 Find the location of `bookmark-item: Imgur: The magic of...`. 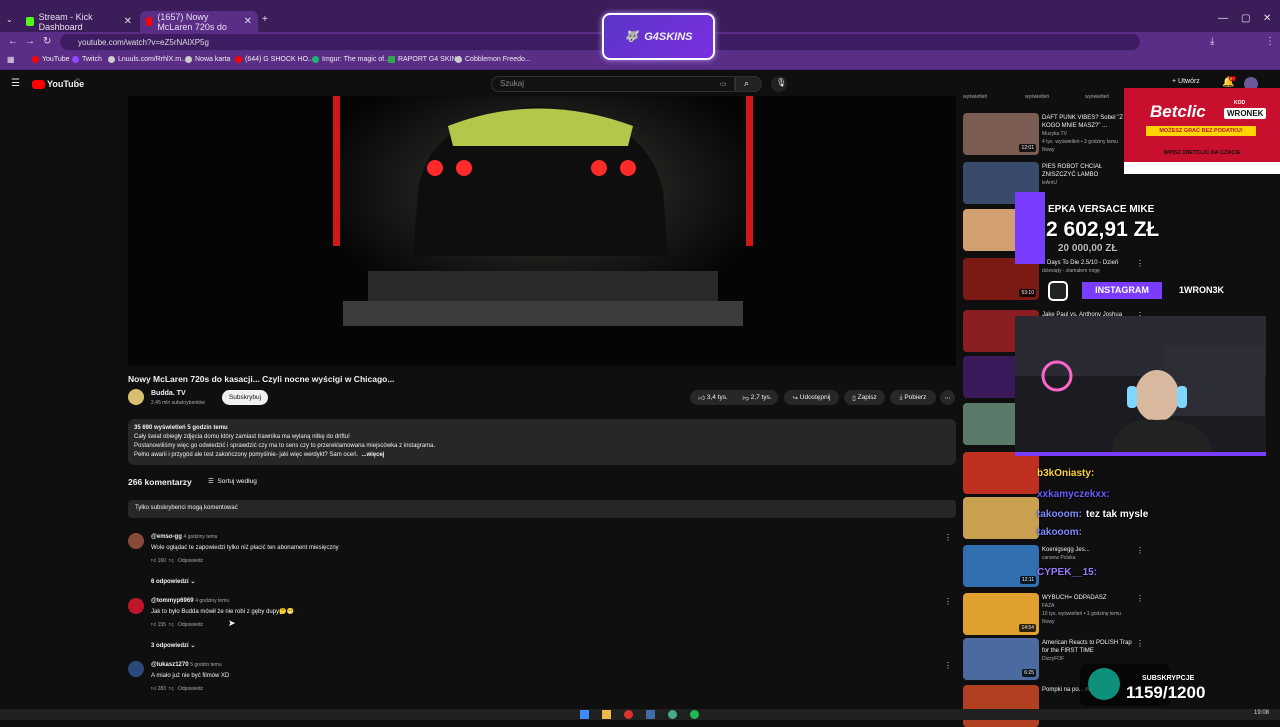

bookmark-item: Imgur: The magic of... is located at coordinates (351, 59).